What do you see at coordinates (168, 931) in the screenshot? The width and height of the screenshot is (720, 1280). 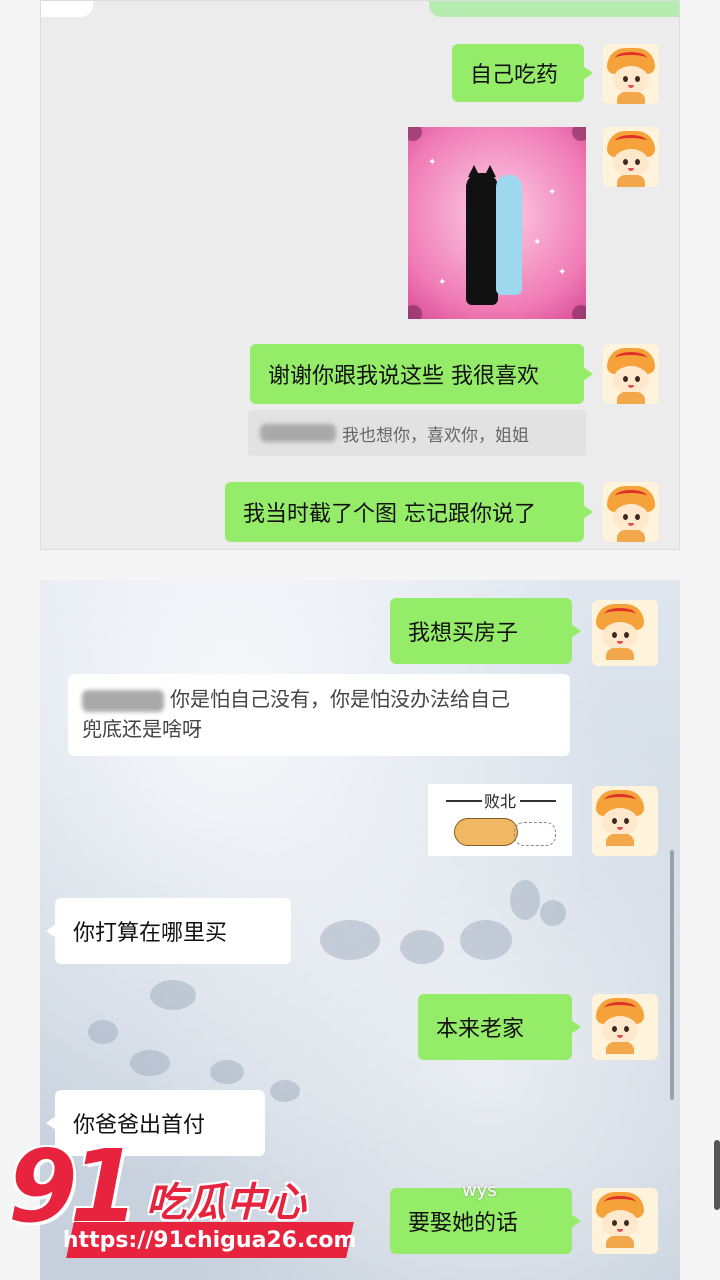 I see `message-bubble-other: 你打算在哪里买` at bounding box center [168, 931].